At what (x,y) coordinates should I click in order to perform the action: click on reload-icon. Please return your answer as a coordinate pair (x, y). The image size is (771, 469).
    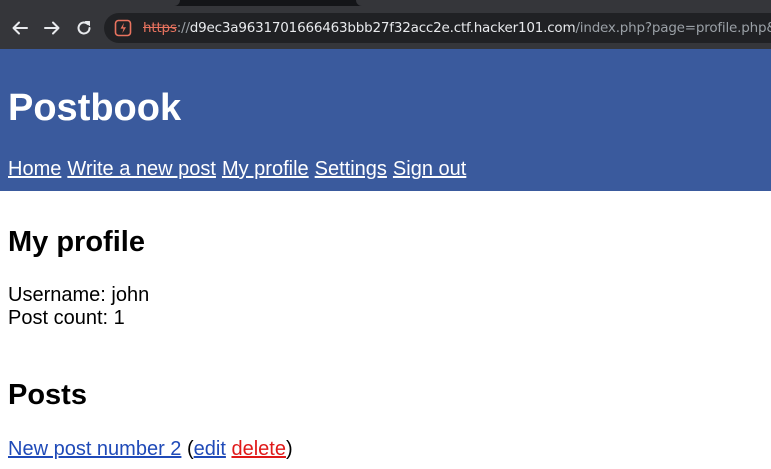
    Looking at the image, I should click on (84, 28).